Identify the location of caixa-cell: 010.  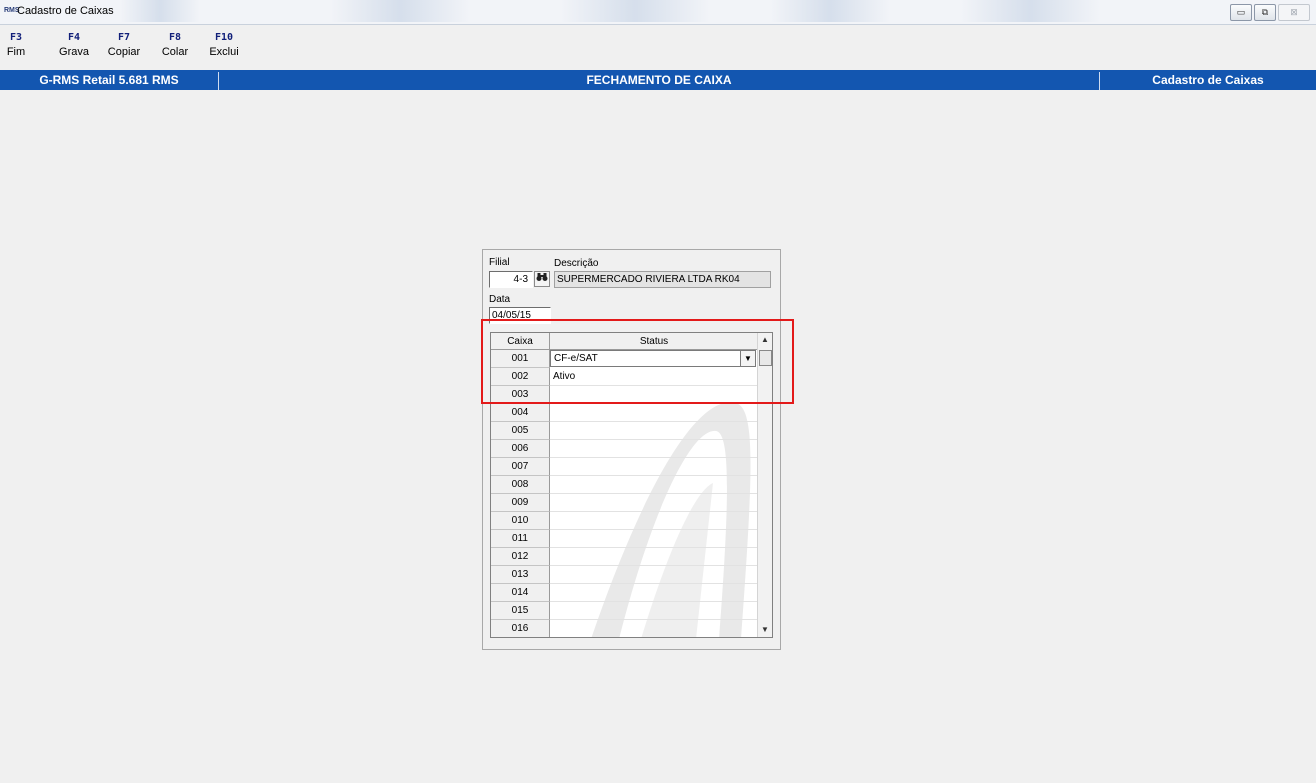
(520, 521).